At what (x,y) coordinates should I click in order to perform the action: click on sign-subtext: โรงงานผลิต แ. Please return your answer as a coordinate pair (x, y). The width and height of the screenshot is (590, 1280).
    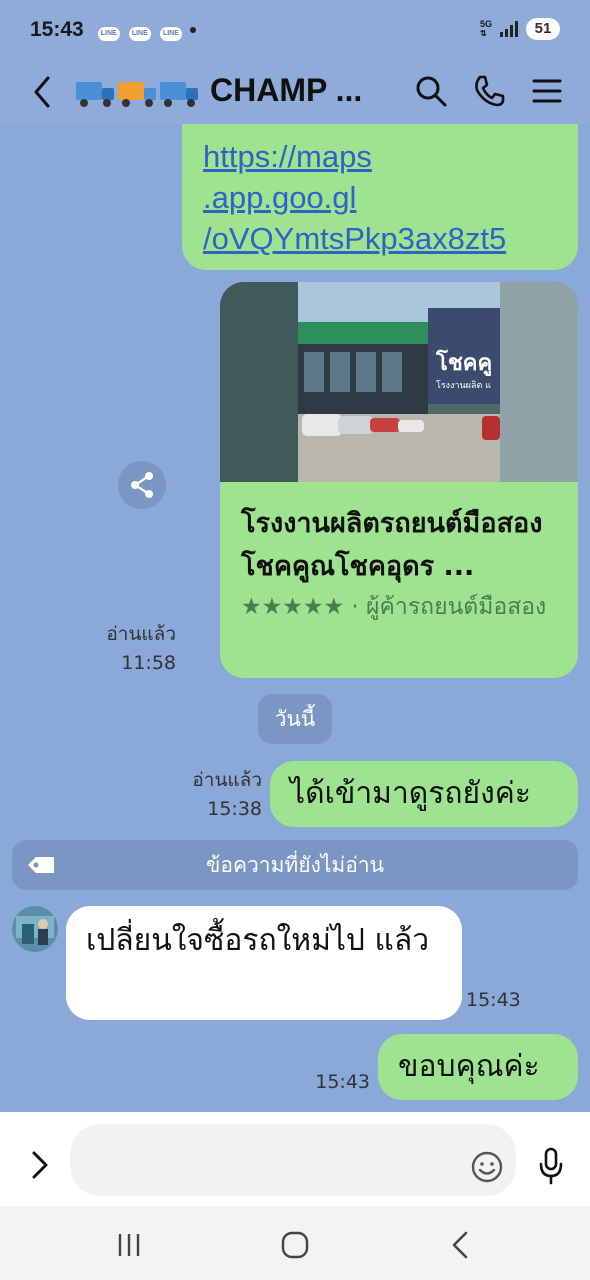
    Looking at the image, I should click on (463, 385).